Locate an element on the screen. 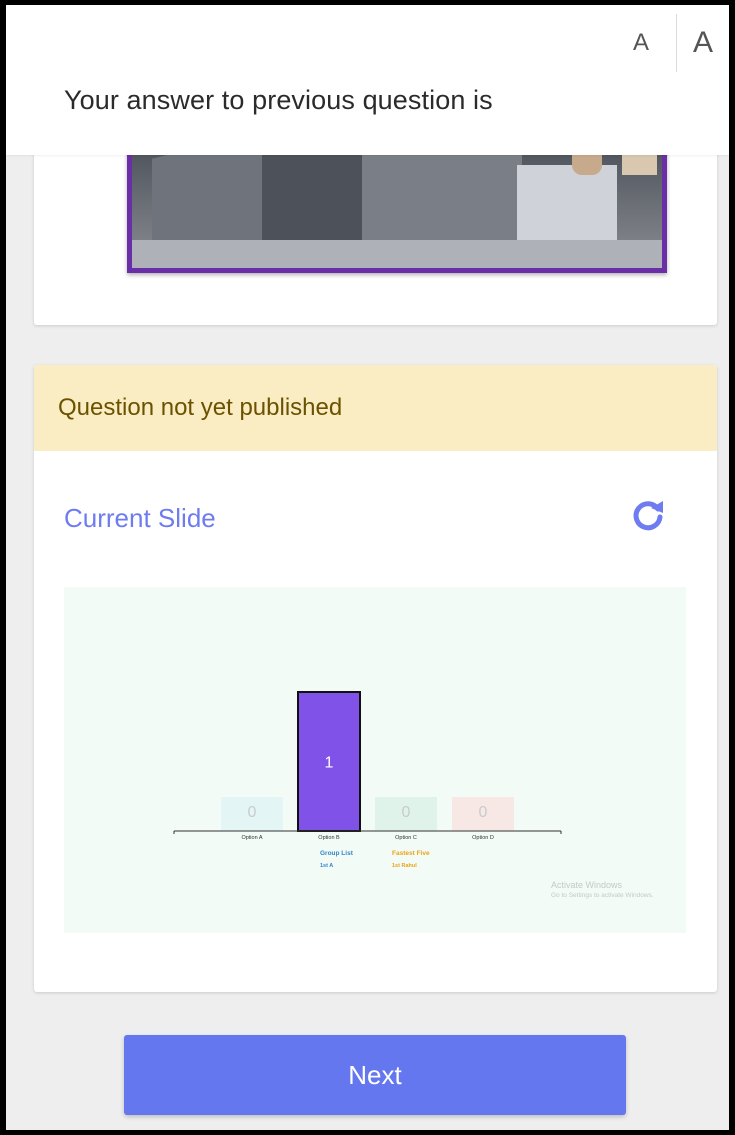  fastest-five-title: Fastest Five is located at coordinates (411, 853).